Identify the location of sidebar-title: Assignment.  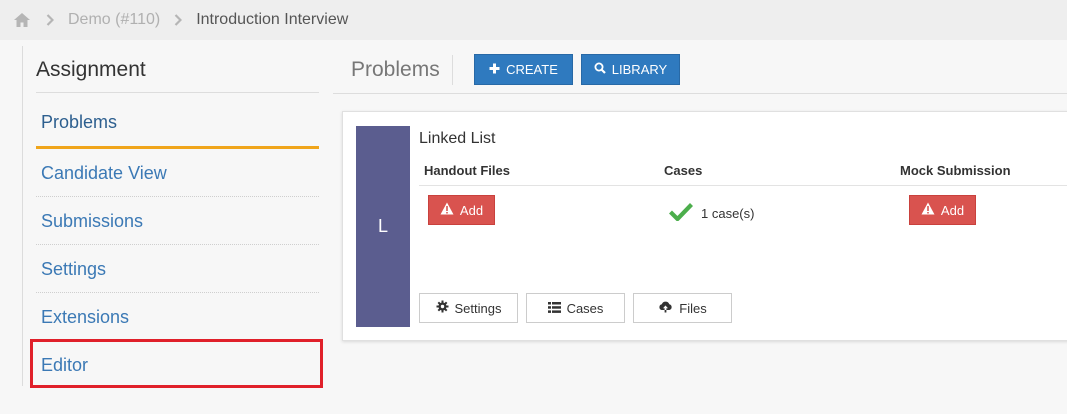
(177, 71).